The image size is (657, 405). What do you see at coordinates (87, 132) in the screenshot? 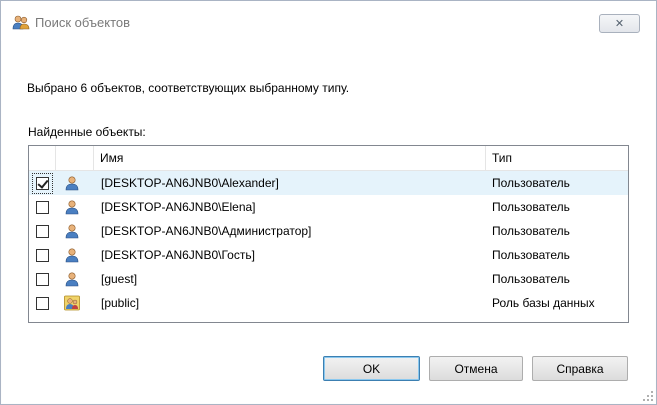
I see `found-objects-label: Найденные объекты:` at bounding box center [87, 132].